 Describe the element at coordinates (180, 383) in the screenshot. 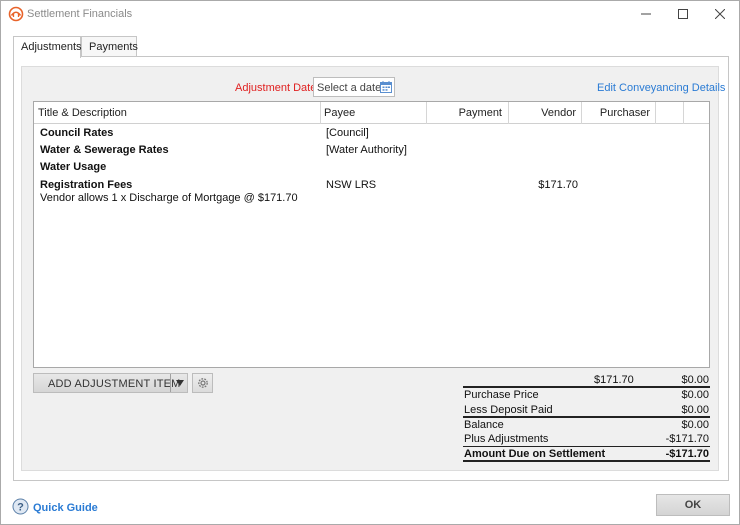

I see `triangle-down-icon` at that location.